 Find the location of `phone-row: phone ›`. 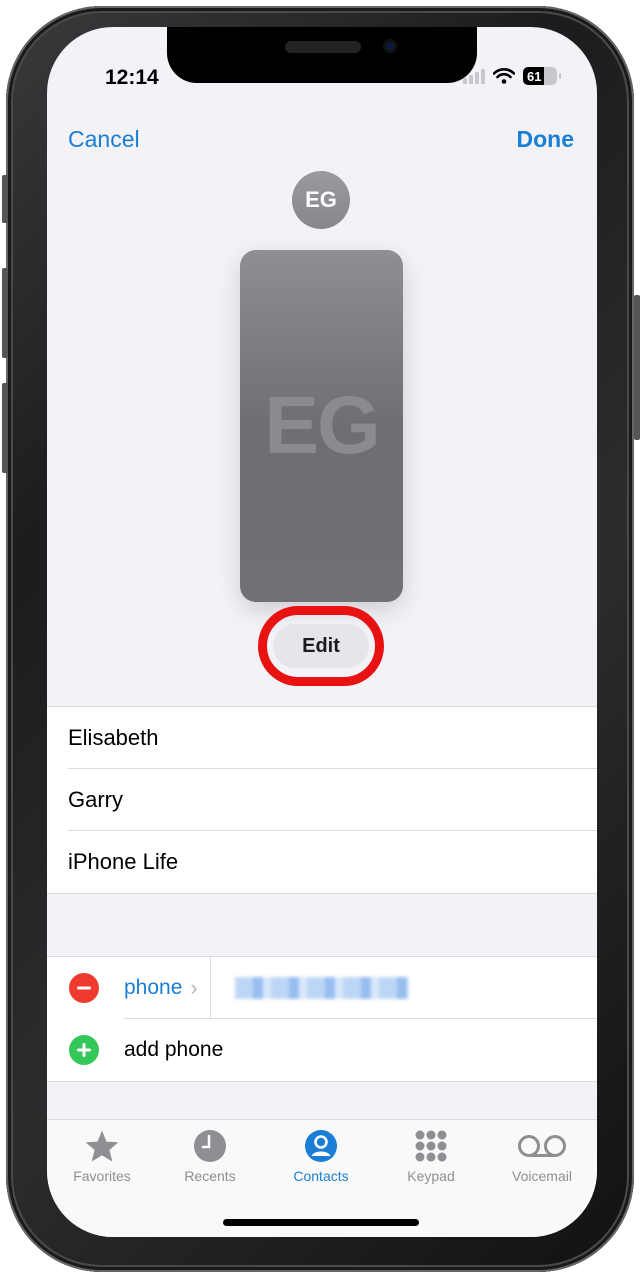

phone-row: phone › is located at coordinates (322, 988).